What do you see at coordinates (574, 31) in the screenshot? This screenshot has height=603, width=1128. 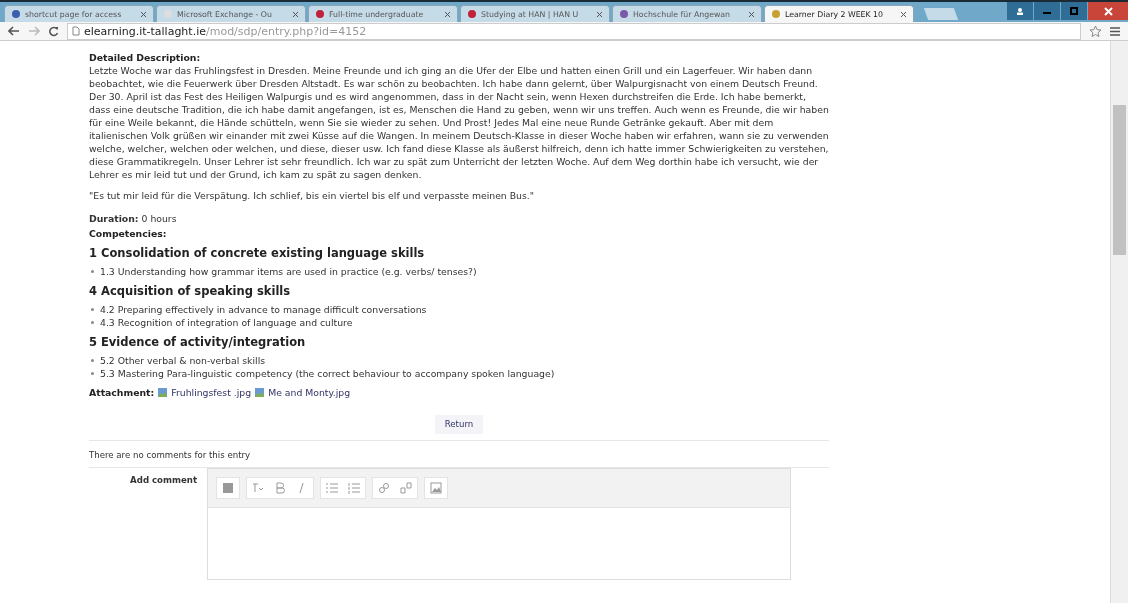 I see `address-bar: elearning.it-tallaght.ie/mod/sdp/entry.php?id=4152` at bounding box center [574, 31].